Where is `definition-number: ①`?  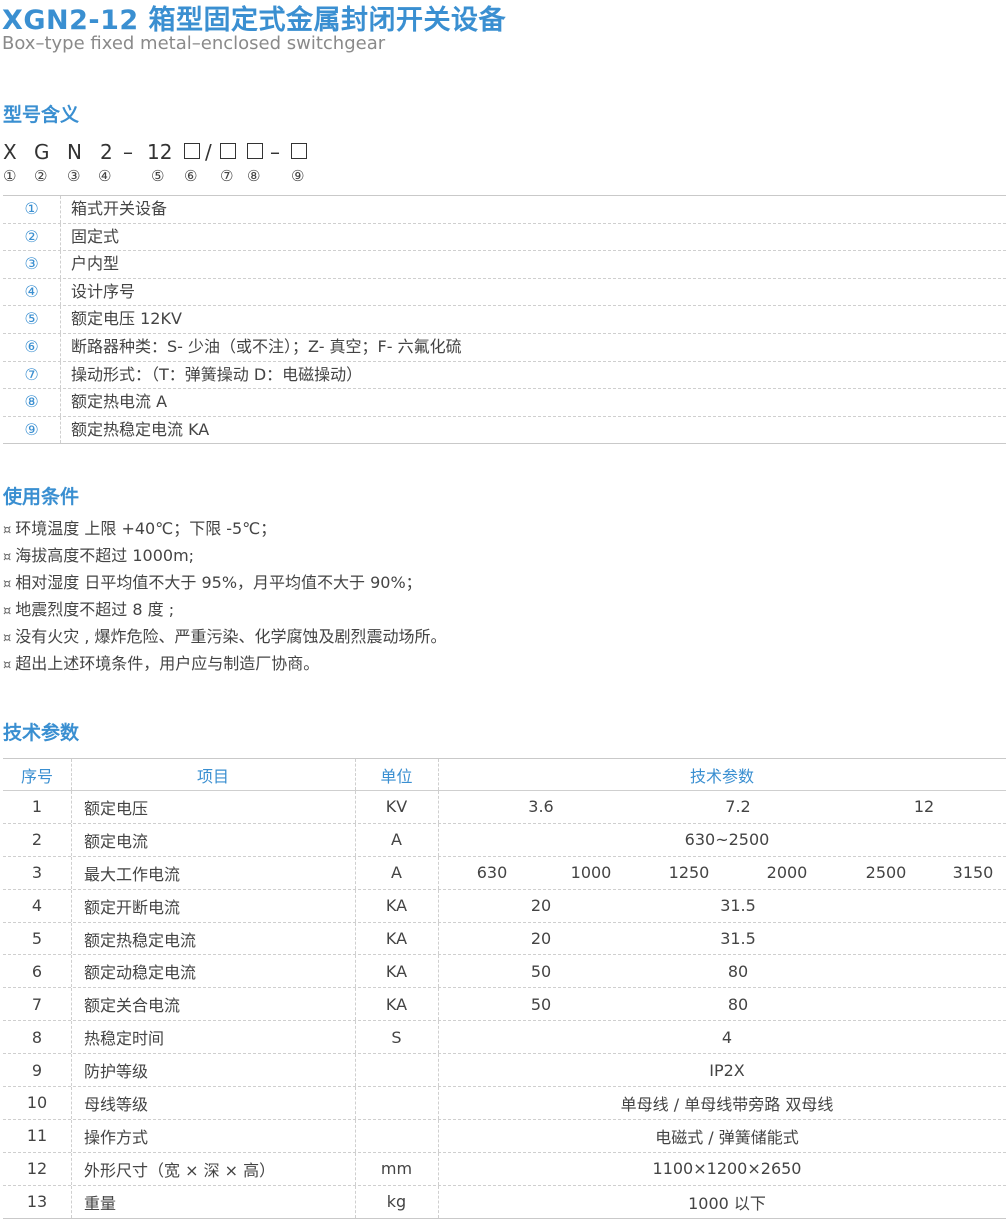
definition-number: ① is located at coordinates (32, 209).